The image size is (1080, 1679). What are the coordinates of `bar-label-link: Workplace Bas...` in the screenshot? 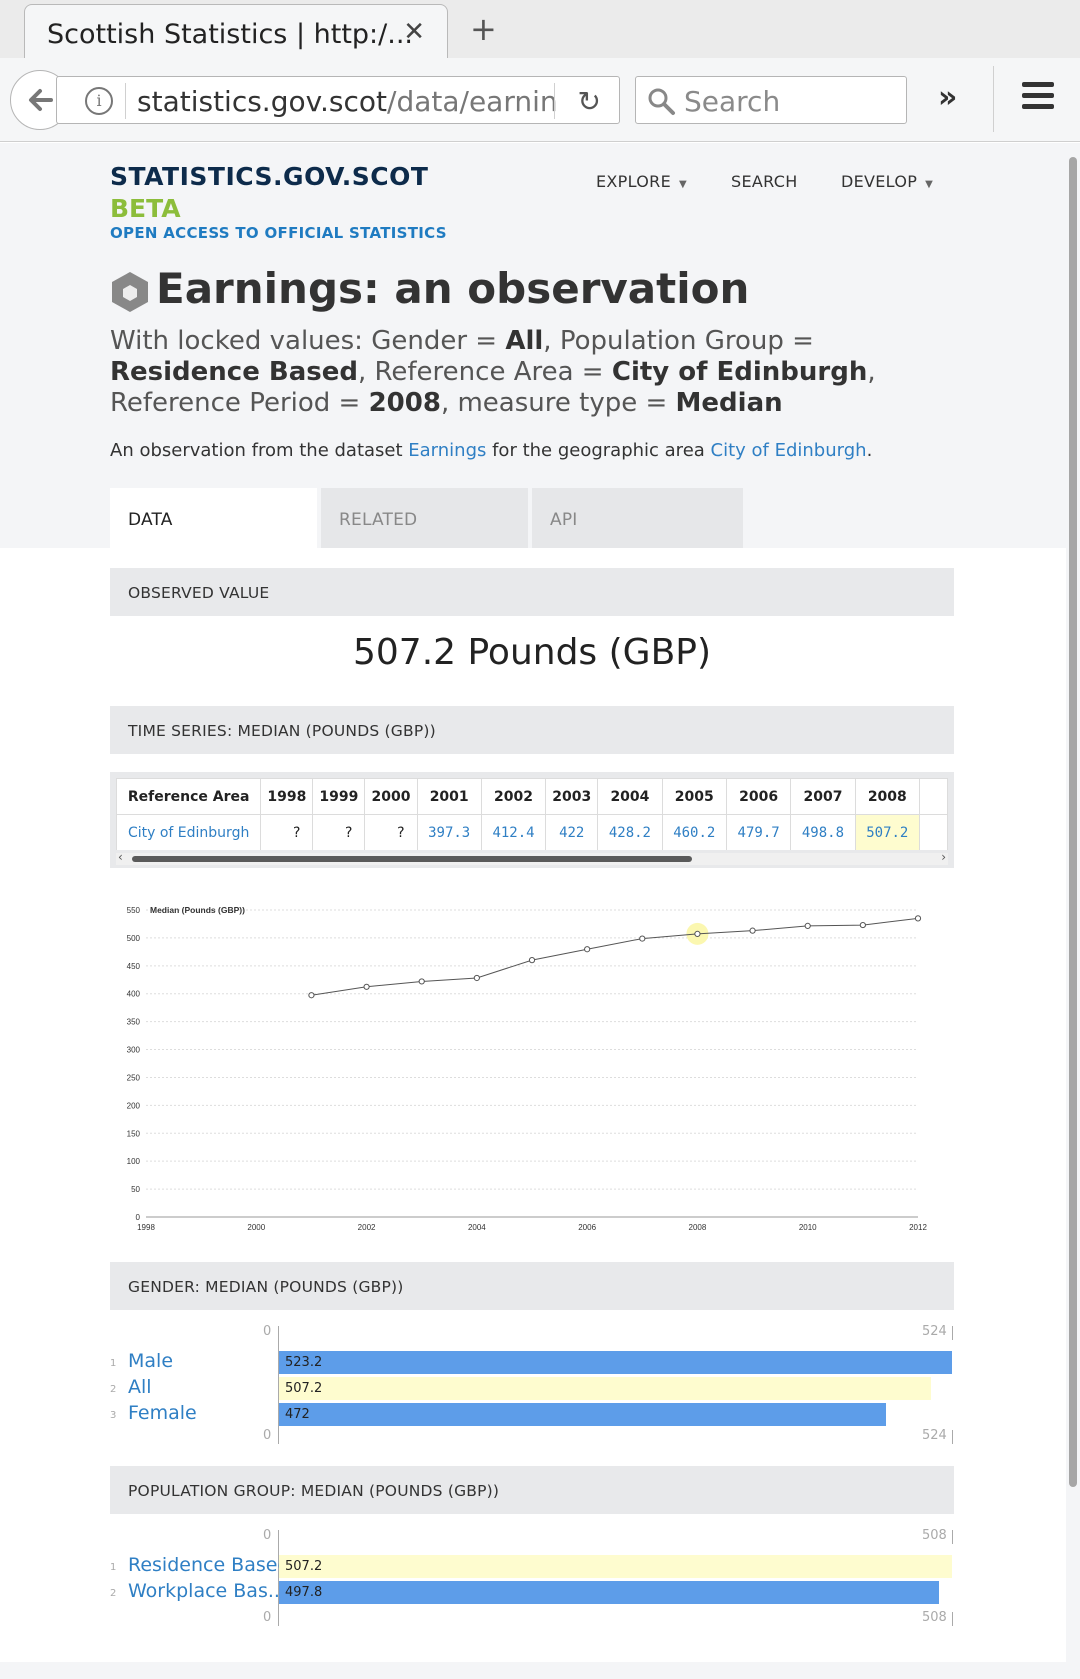 It's located at (207, 1591).